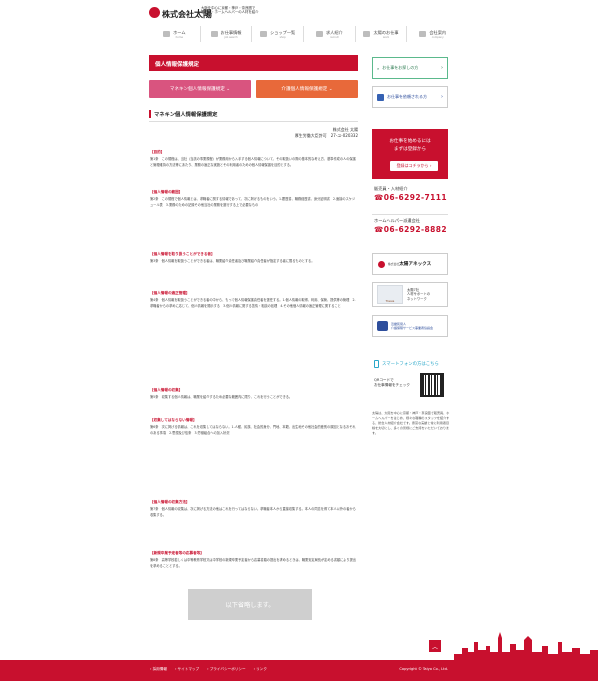 The height and width of the screenshot is (681, 598). I want to click on association-logo-icon, so click(382, 326).